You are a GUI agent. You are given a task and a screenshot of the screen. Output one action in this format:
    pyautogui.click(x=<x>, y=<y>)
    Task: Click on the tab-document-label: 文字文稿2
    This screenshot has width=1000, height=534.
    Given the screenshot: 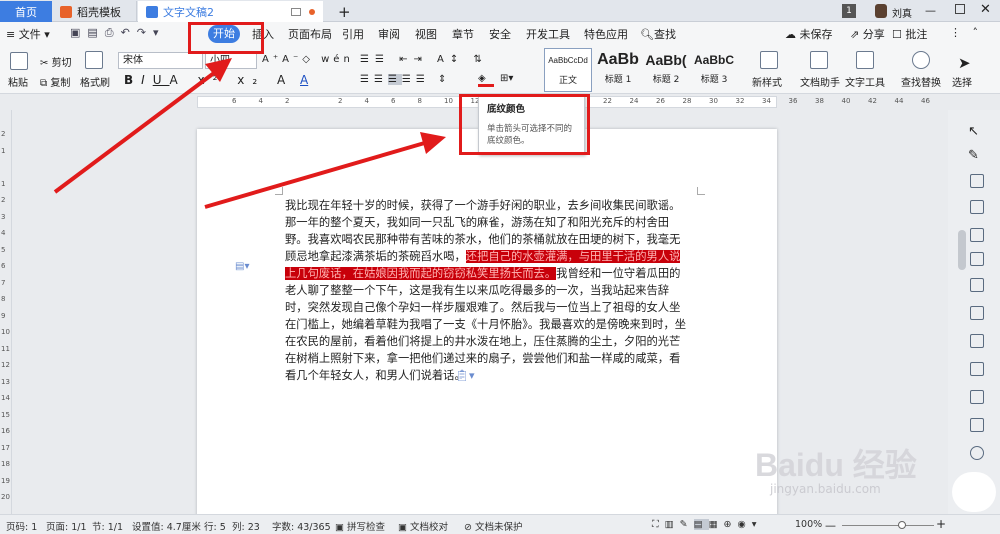 What is the action you would take?
    pyautogui.click(x=188, y=12)
    